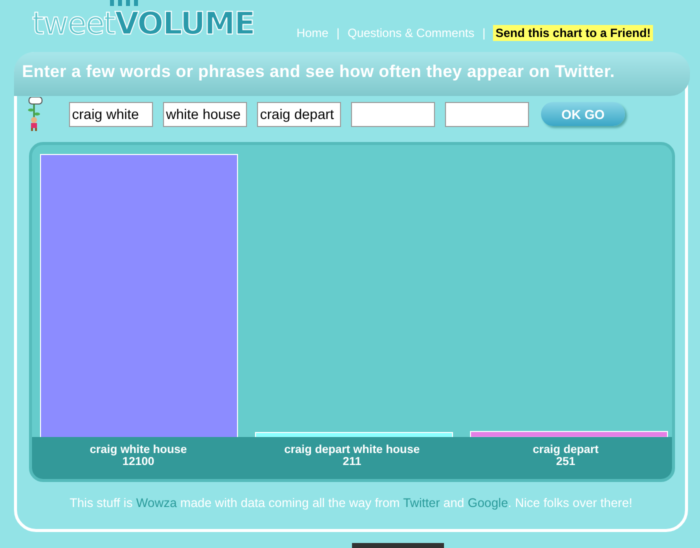 This screenshot has width=700, height=548. I want to click on value-label: 251, so click(565, 462).